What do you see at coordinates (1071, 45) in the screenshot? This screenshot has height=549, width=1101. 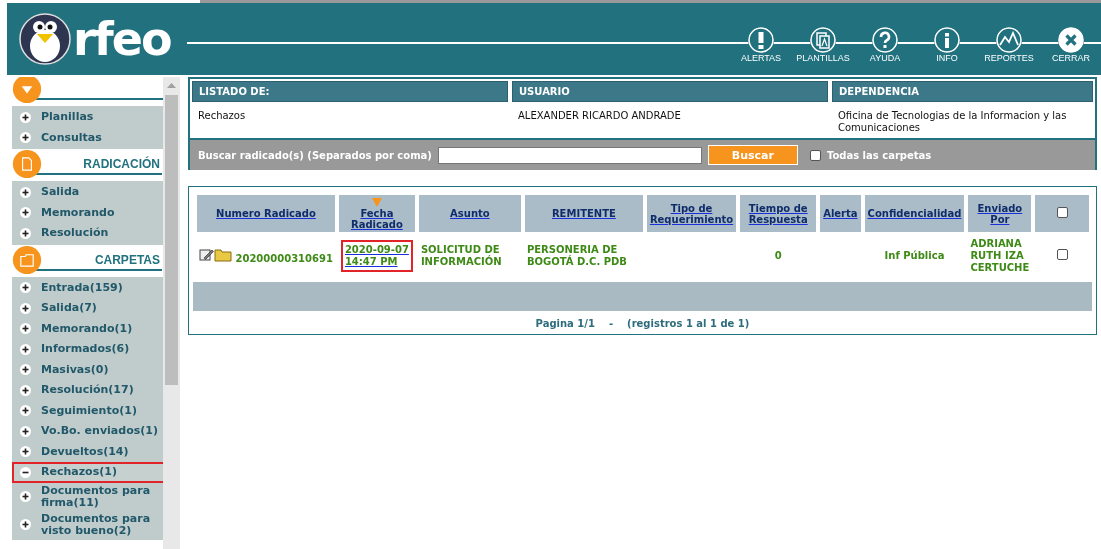 I see `close-nav-button: CERRAR` at bounding box center [1071, 45].